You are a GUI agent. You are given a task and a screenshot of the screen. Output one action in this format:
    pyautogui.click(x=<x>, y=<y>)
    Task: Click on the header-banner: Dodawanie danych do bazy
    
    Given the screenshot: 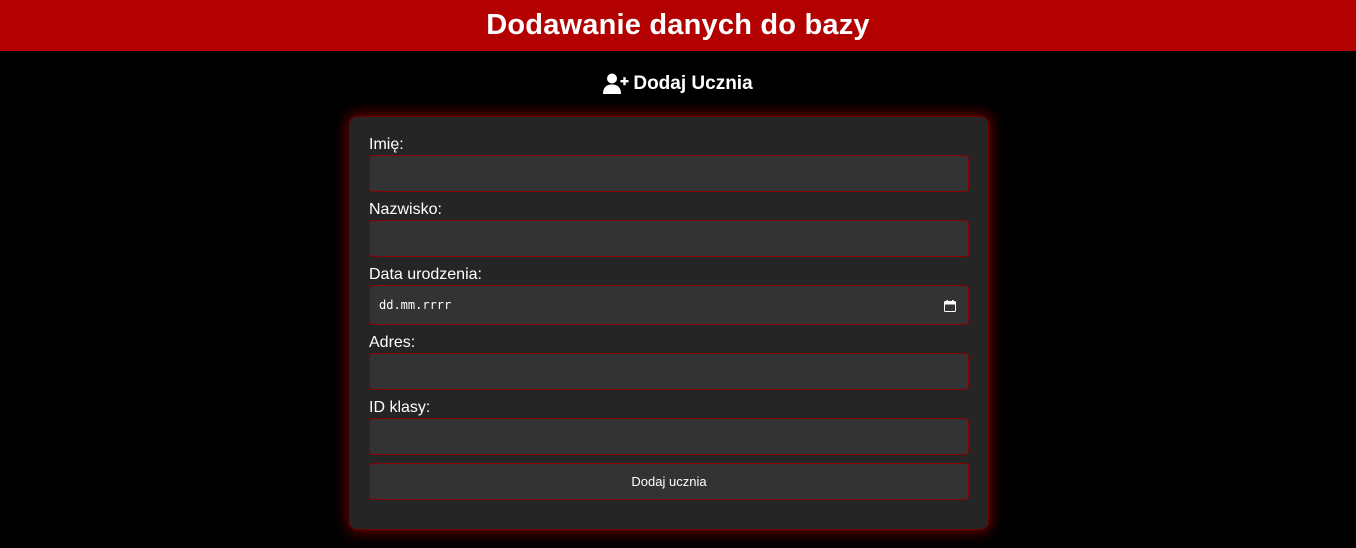 What is the action you would take?
    pyautogui.click(x=678, y=25)
    